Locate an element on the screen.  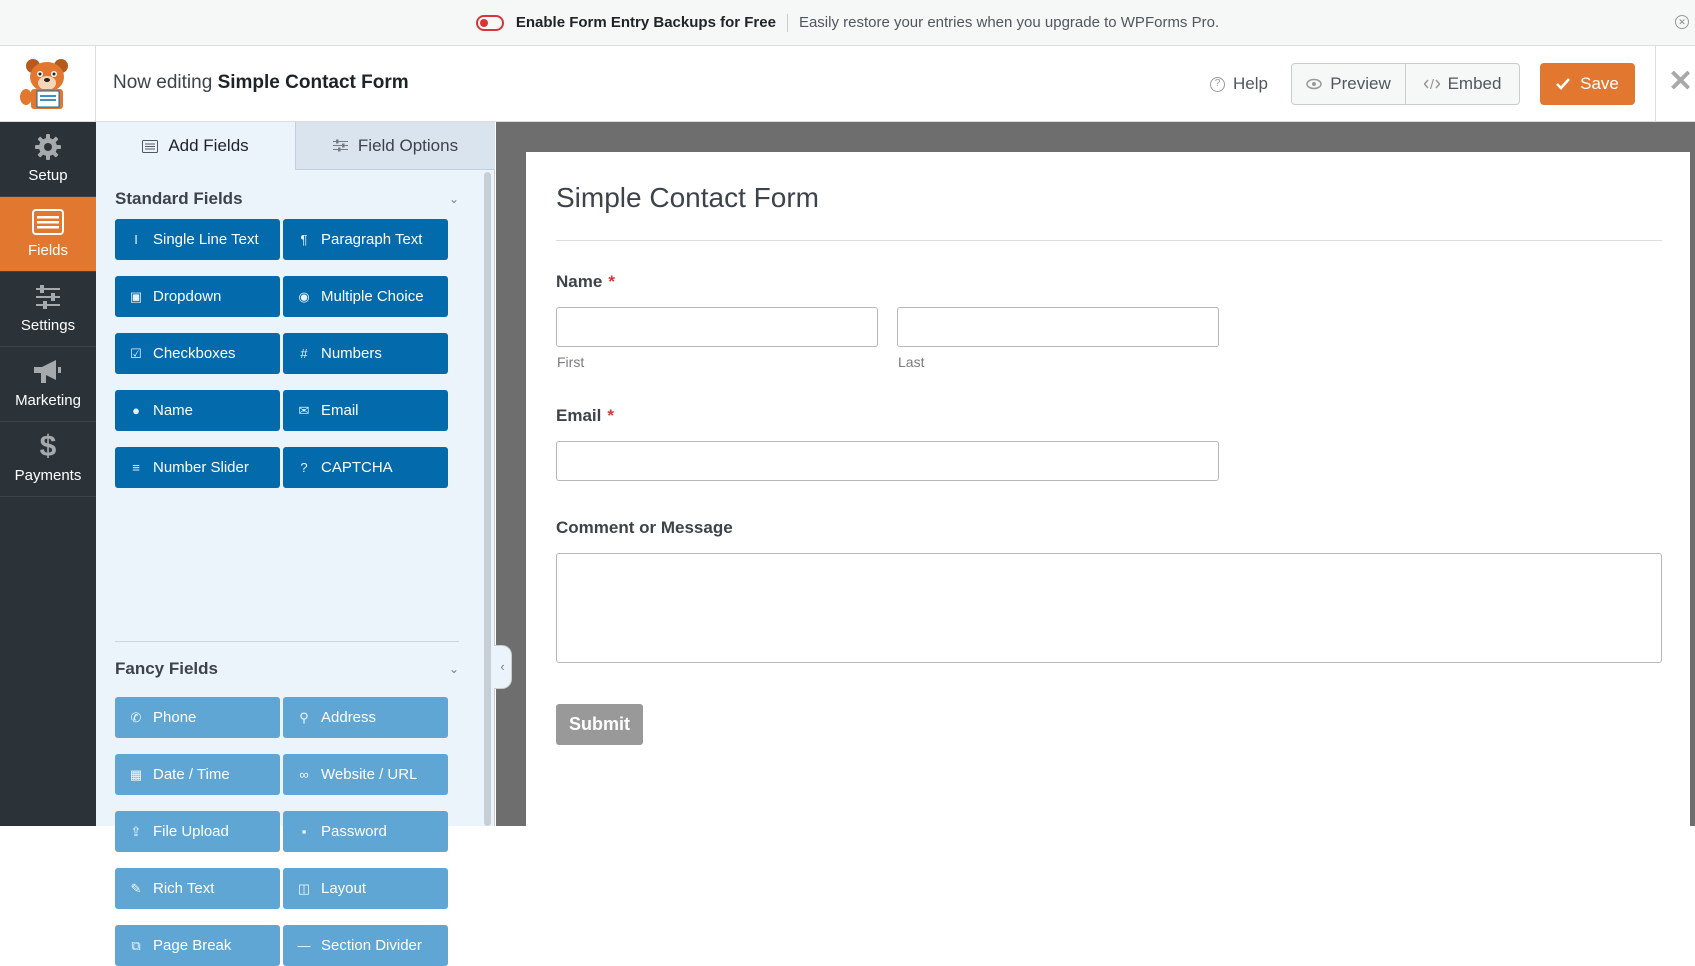
field-email: ✉ Email is located at coordinates (365, 410).